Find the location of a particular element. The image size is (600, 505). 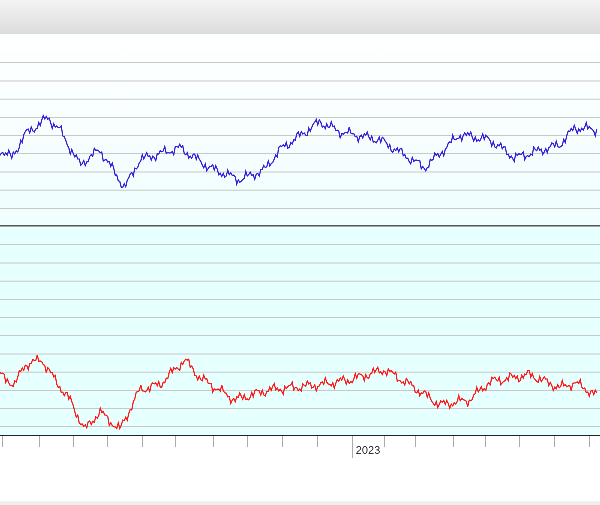

axis-label: 2023 is located at coordinates (368, 451).